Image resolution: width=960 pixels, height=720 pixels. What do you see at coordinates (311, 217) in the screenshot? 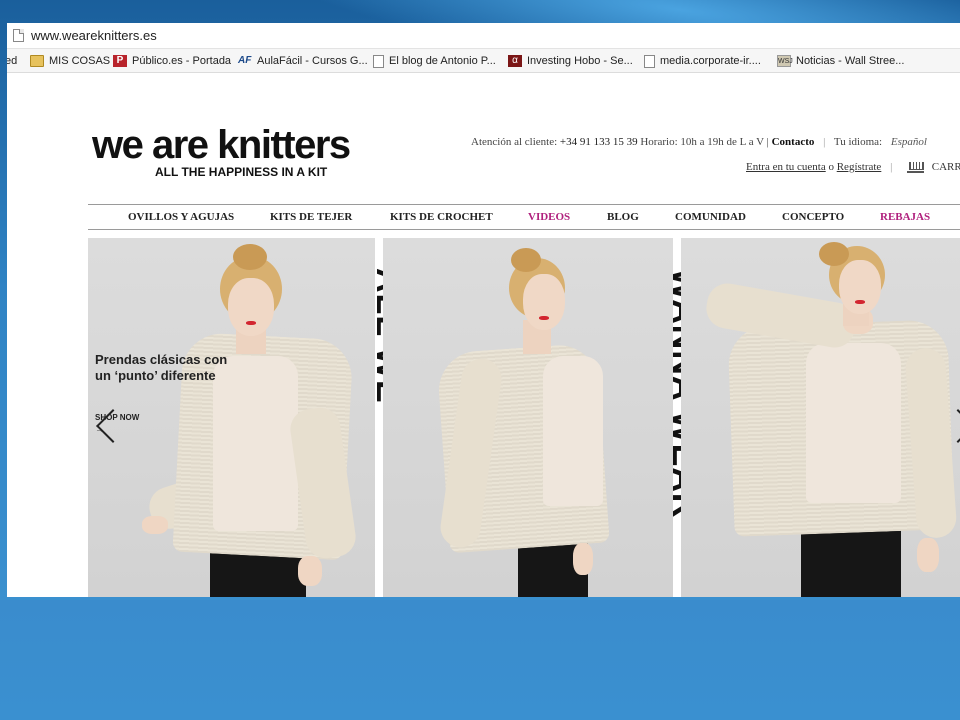
I see `nav-item-kits-de-tejer: KITS DE TEJER` at bounding box center [311, 217].